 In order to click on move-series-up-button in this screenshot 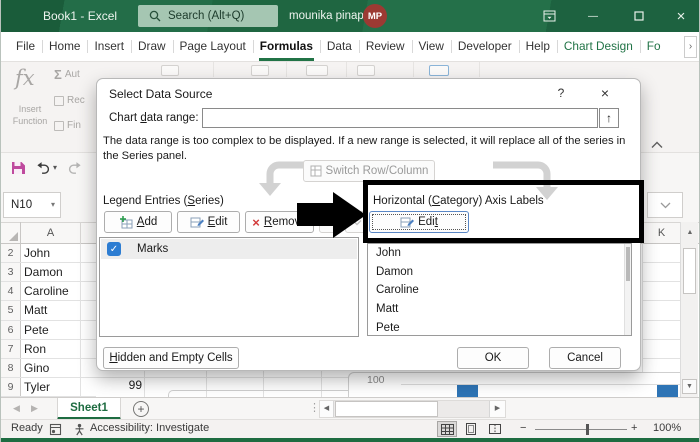, I will do `click(330, 222)`.